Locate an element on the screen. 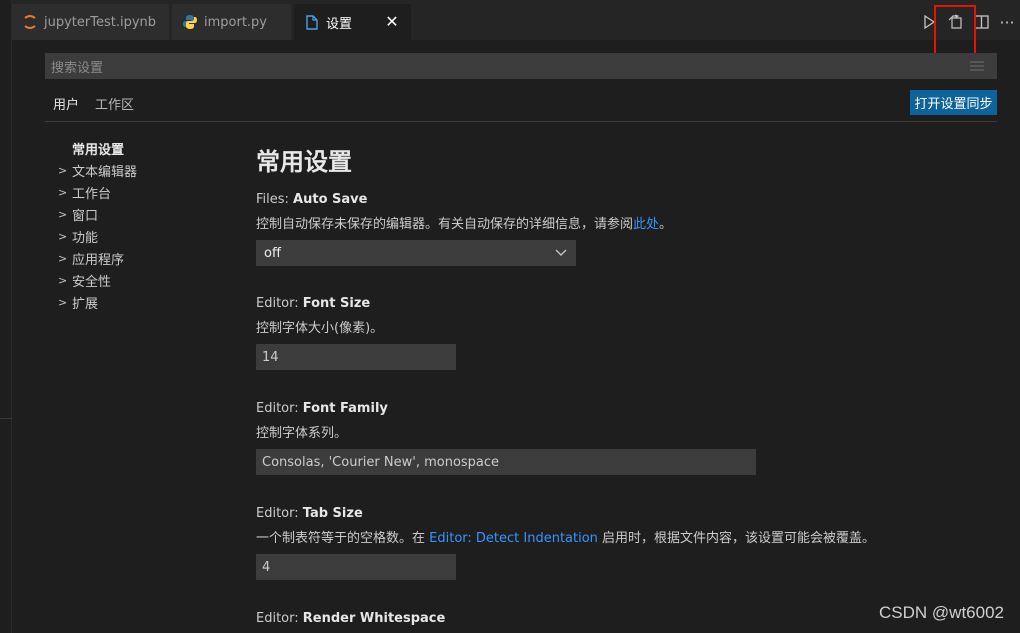 The width and height of the screenshot is (1020, 633). setting-title: Files: Auto Save is located at coordinates (312, 199).